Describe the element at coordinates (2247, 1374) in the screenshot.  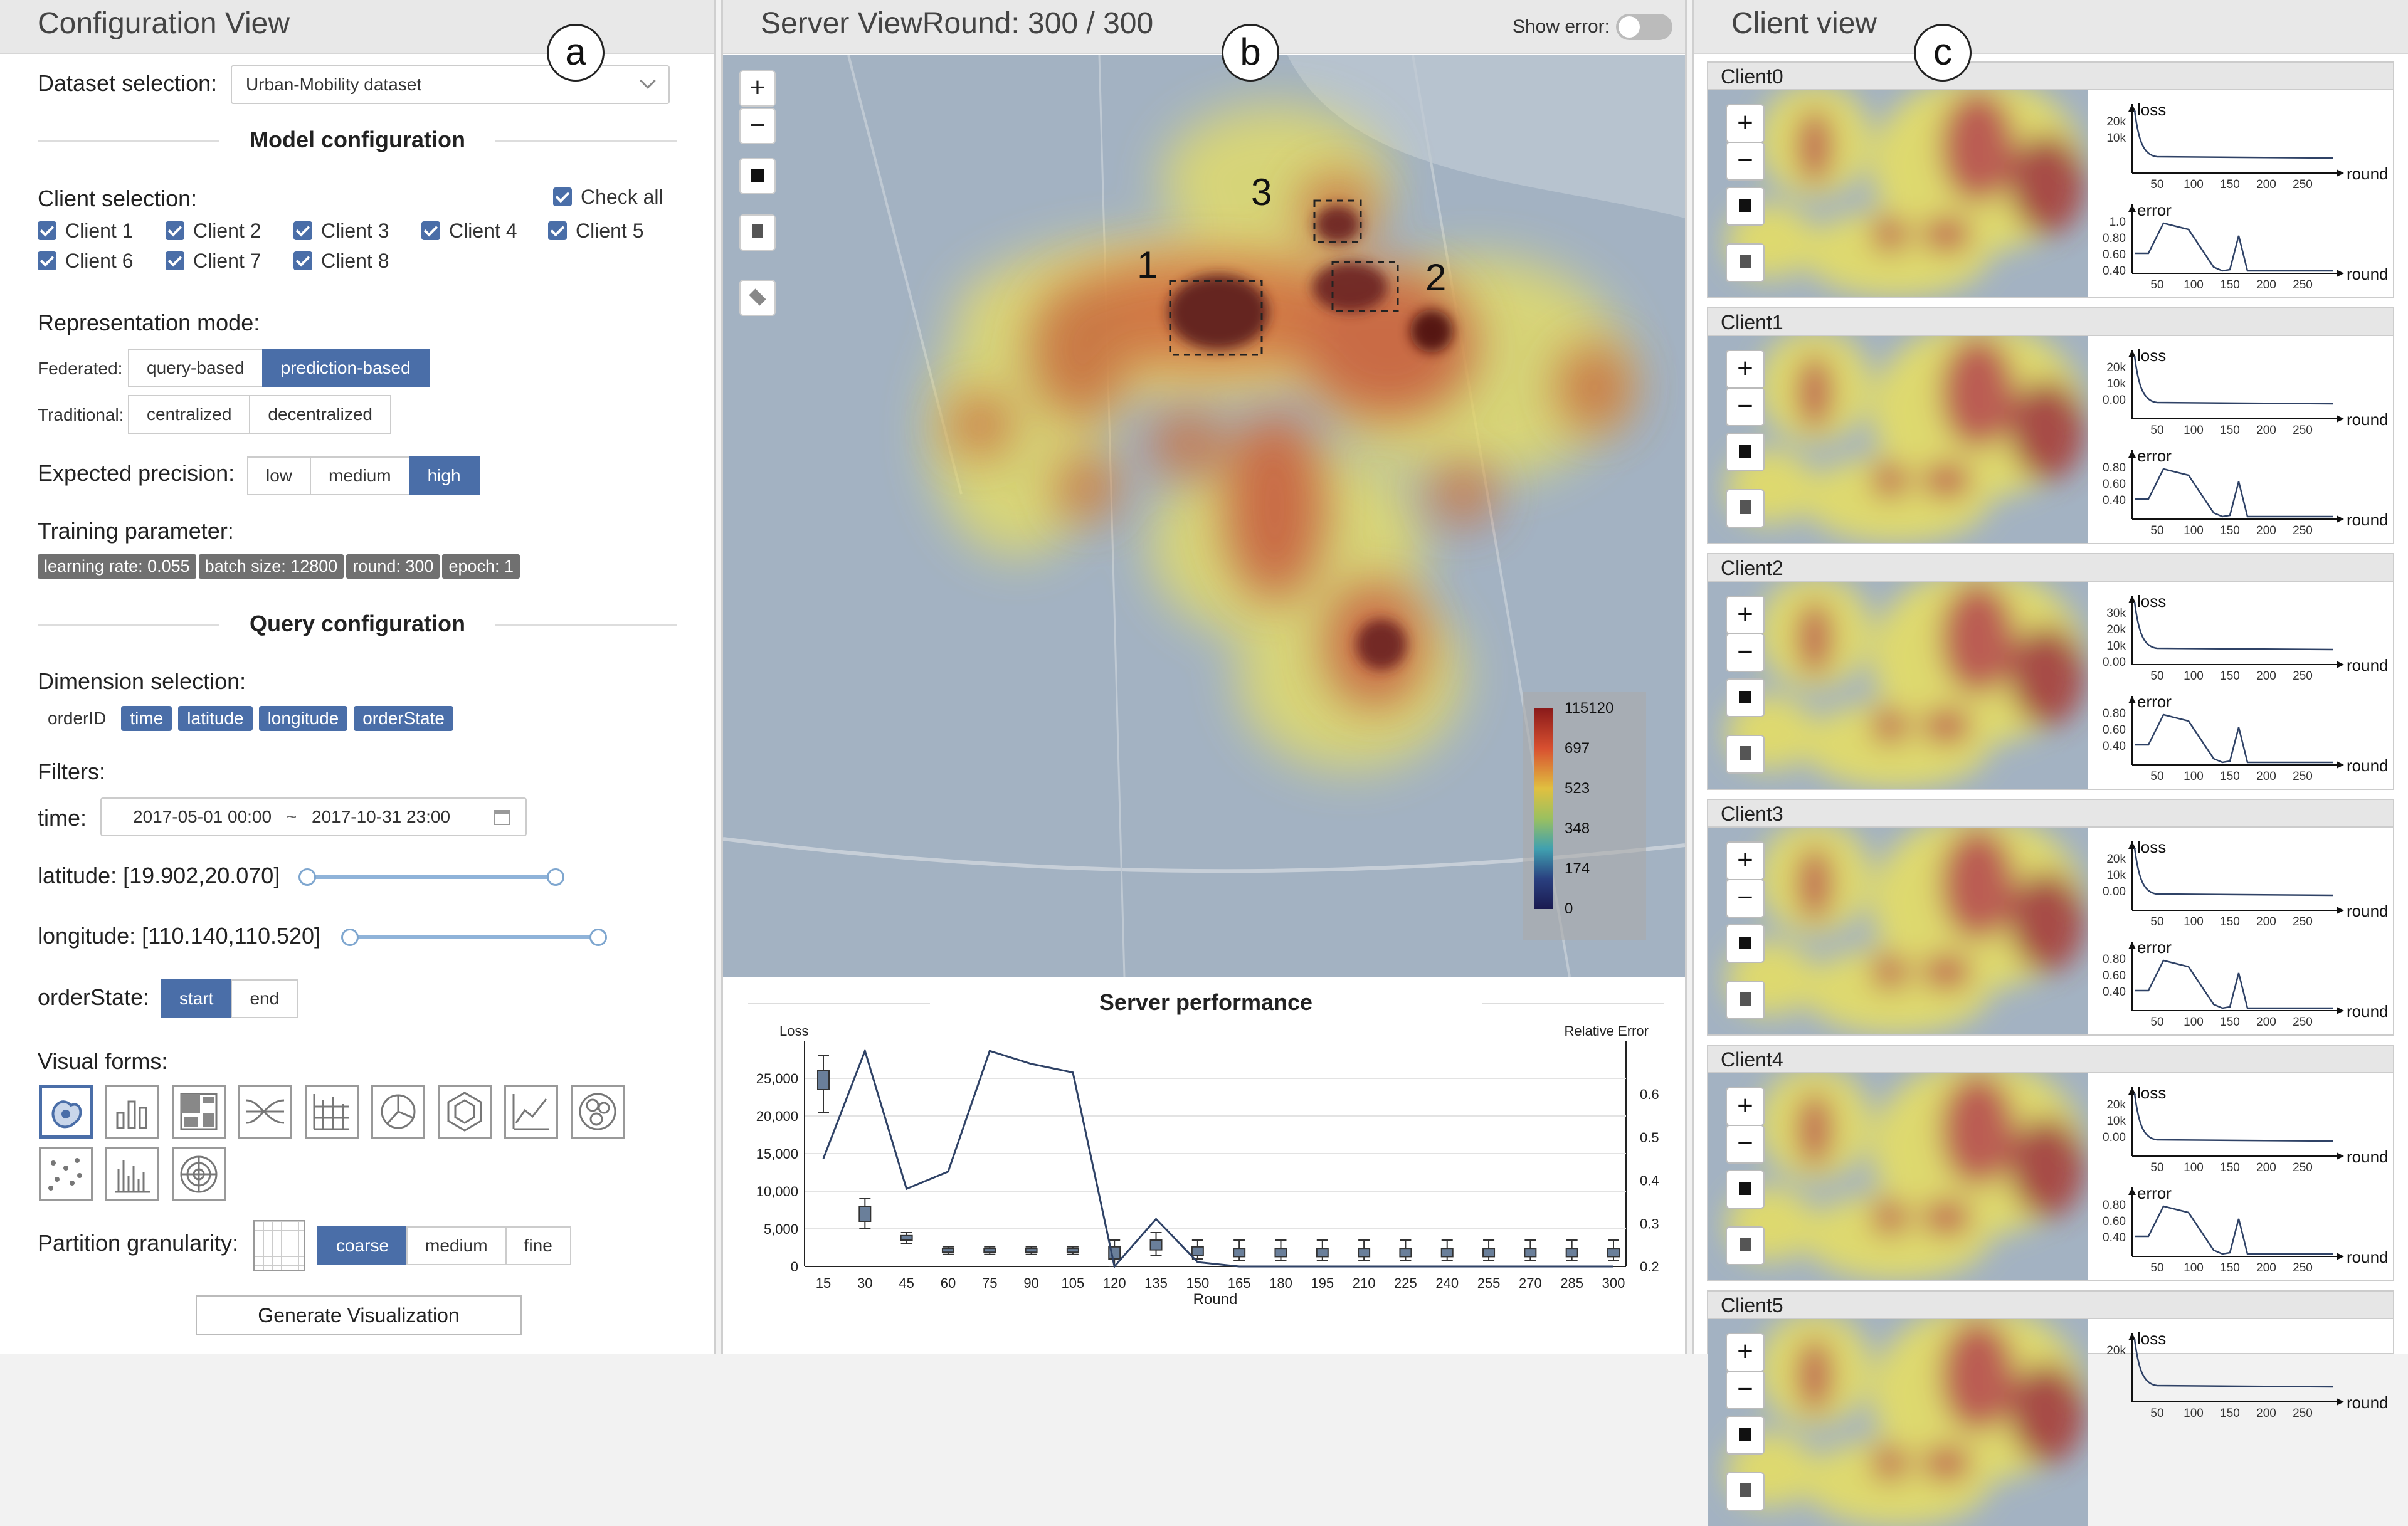
I see `loss-chart: loss round 50 100 150 200 250 20k` at that location.